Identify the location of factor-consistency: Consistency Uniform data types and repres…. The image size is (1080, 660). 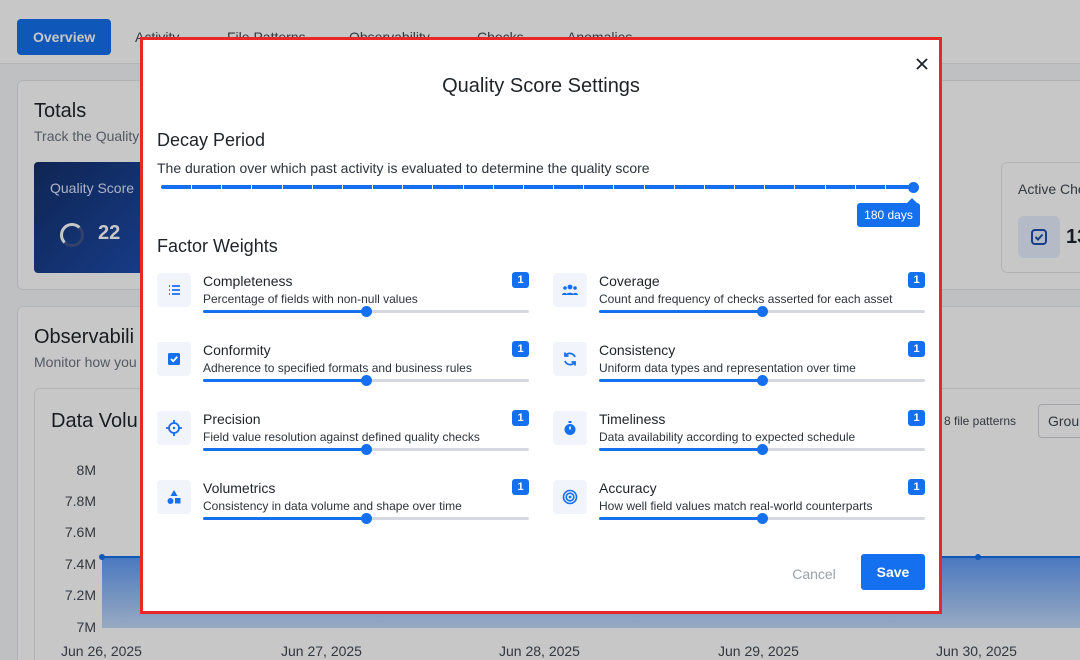
(739, 371).